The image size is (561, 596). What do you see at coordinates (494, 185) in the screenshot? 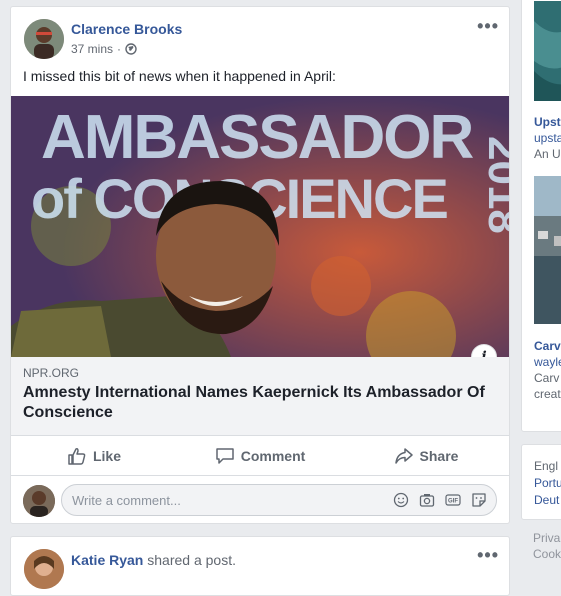
I see `banner-year: 2018` at bounding box center [494, 185].